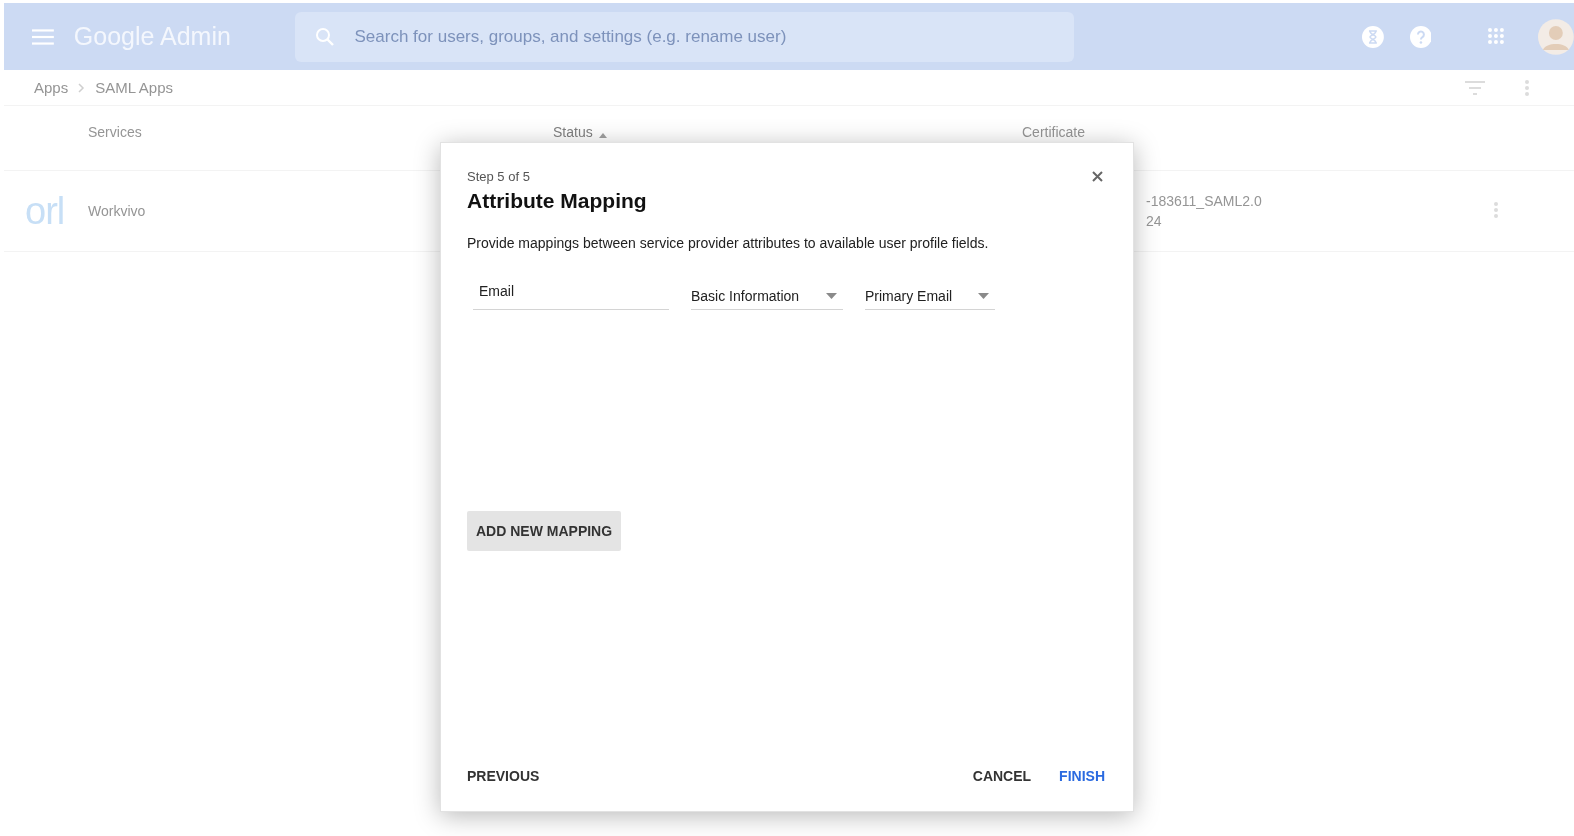 This screenshot has height=836, width=1574. I want to click on filter-icon, so click(1475, 87).